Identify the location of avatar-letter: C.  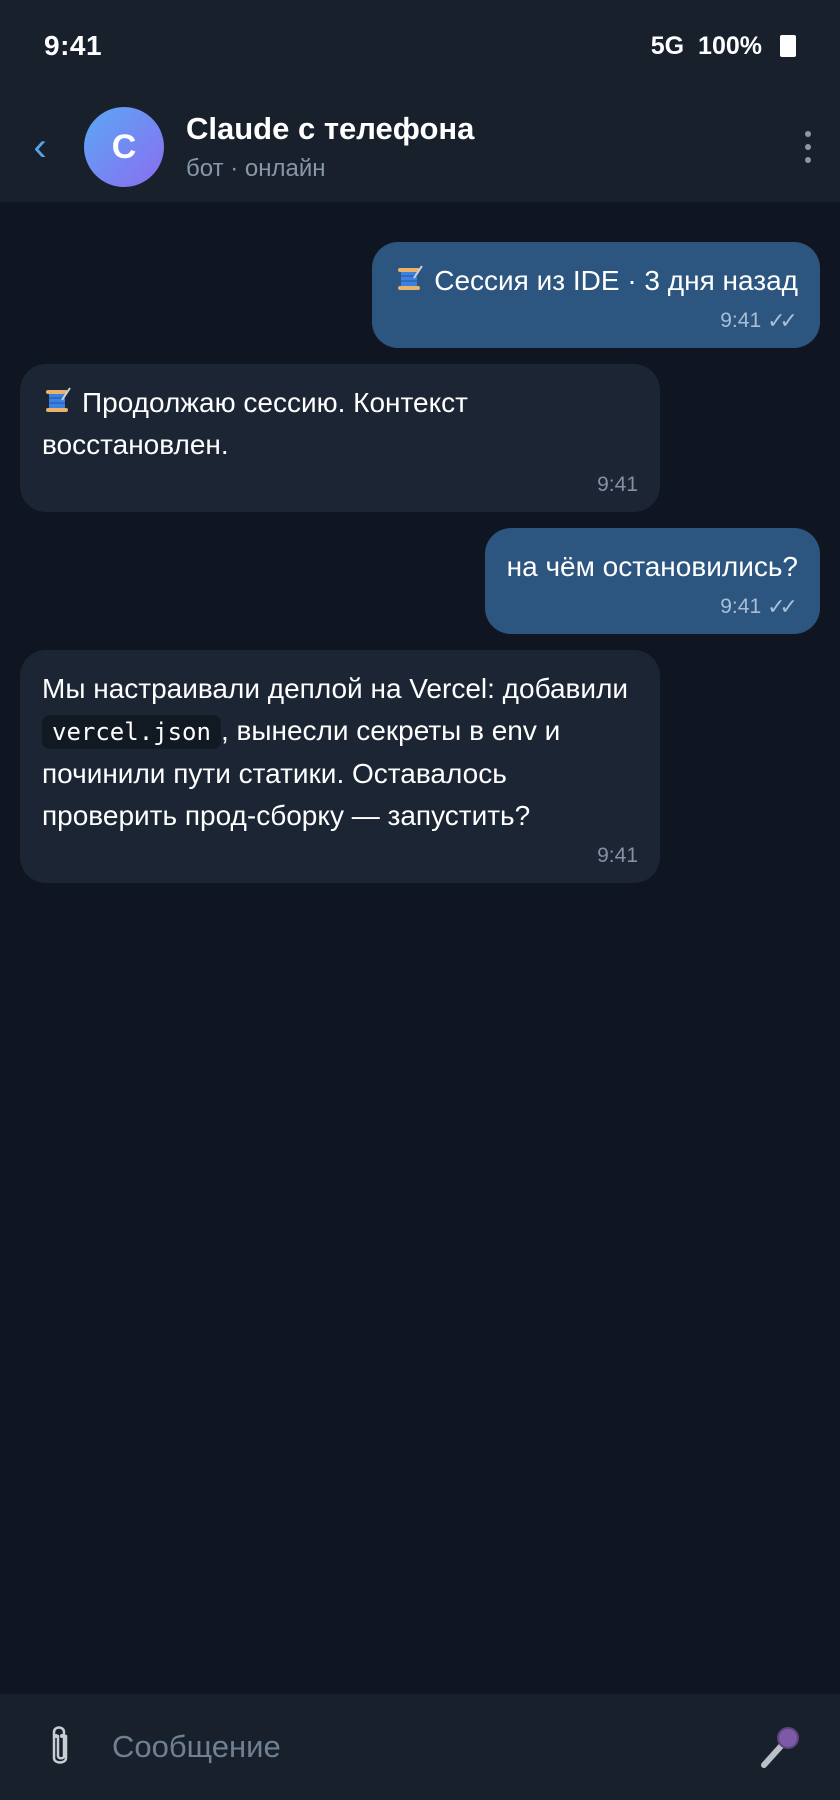
(124, 146).